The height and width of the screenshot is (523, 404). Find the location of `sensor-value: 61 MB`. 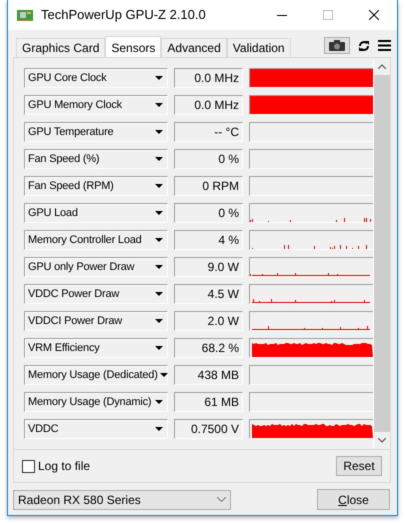

sensor-value: 61 MB is located at coordinates (208, 402).